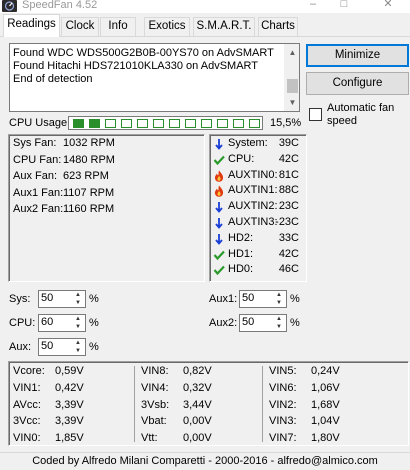  What do you see at coordinates (291, 77) in the screenshot?
I see `log-scrollbar: ▲ ▼` at bounding box center [291, 77].